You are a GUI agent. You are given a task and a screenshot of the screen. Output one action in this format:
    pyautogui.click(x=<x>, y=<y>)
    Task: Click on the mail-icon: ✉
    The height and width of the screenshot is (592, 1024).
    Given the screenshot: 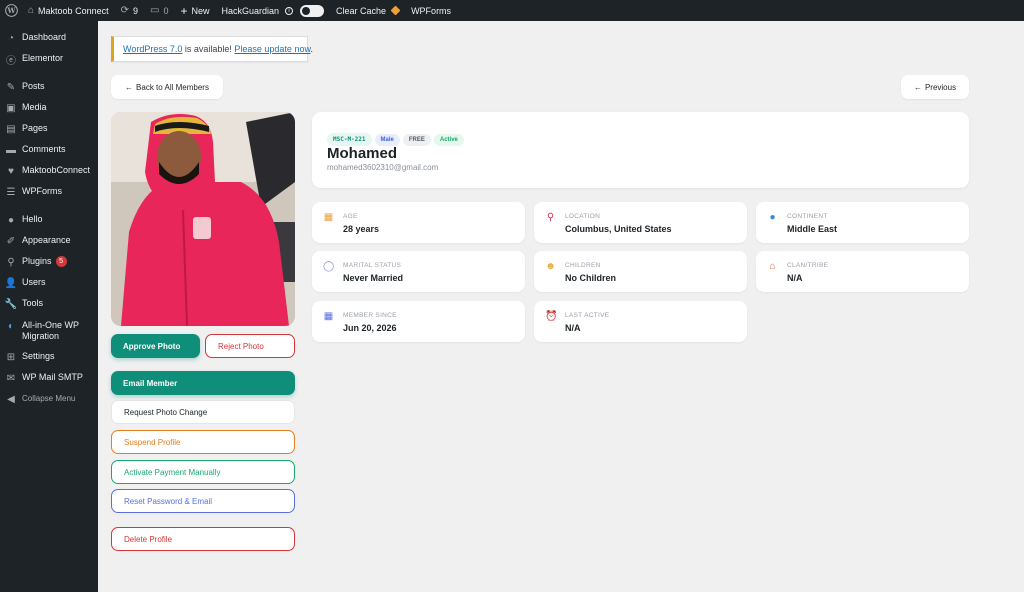 What is the action you would take?
    pyautogui.click(x=11, y=378)
    